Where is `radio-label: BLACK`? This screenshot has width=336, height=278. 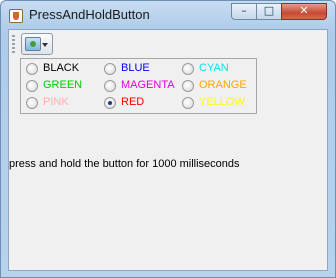
radio-label: BLACK is located at coordinates (61, 68).